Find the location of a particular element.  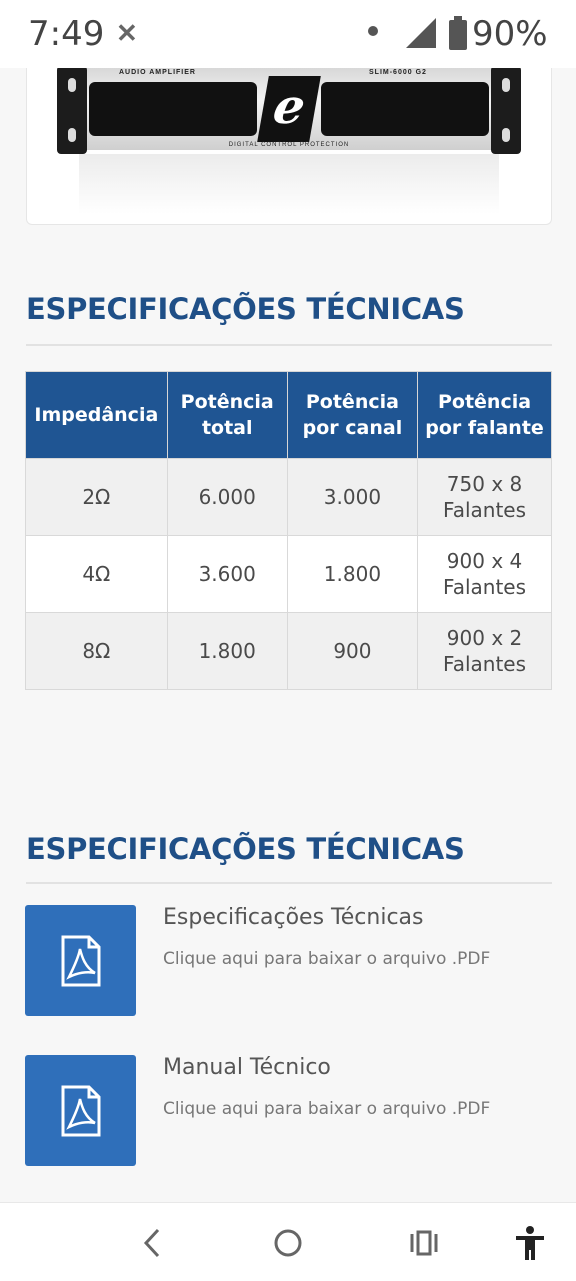

back-icon is located at coordinates (152, 1243).